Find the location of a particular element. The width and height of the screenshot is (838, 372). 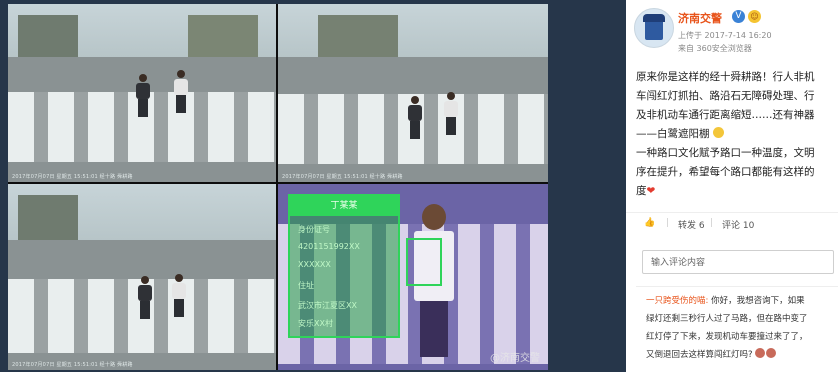

like-icon: 👍 is located at coordinates (649, 223).